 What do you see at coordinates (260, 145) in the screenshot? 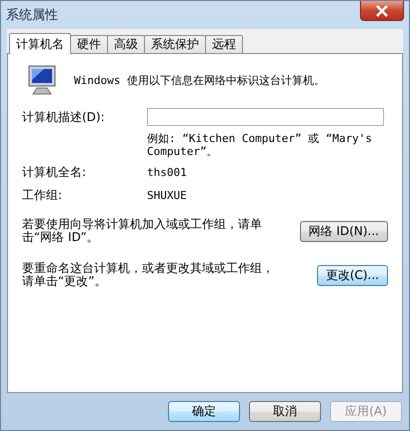
I see `example-text: 例如: “Kitchen Computer” 或 “Mary's Computer”。` at bounding box center [260, 145].